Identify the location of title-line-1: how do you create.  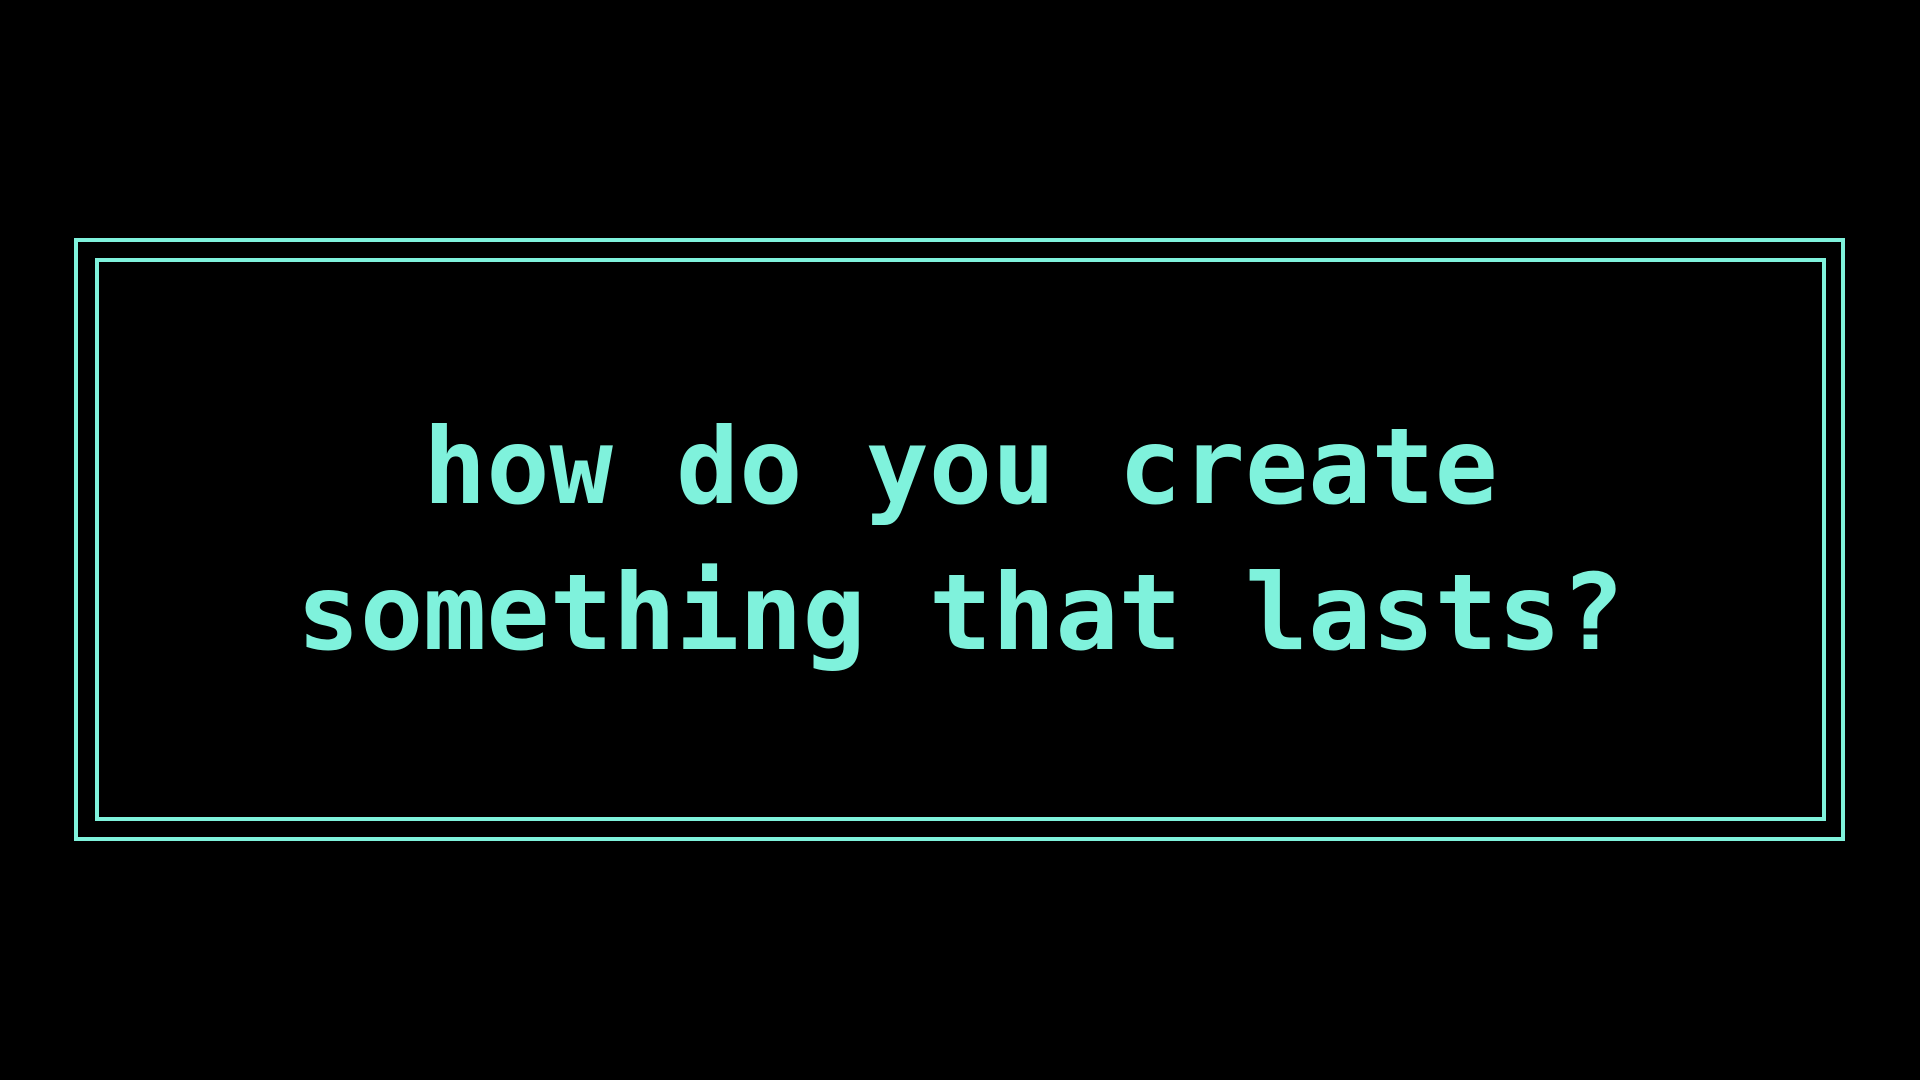
(960, 466).